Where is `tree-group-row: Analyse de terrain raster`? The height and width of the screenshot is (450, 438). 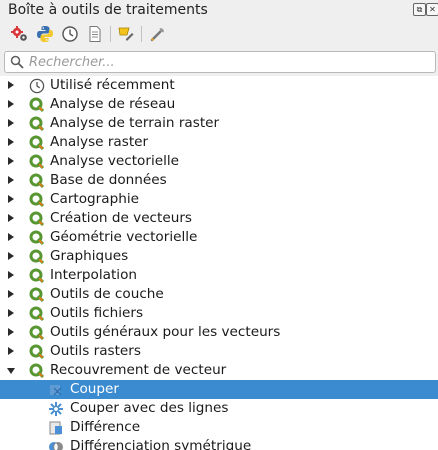 tree-group-row: Analyse de terrain raster is located at coordinates (219, 123).